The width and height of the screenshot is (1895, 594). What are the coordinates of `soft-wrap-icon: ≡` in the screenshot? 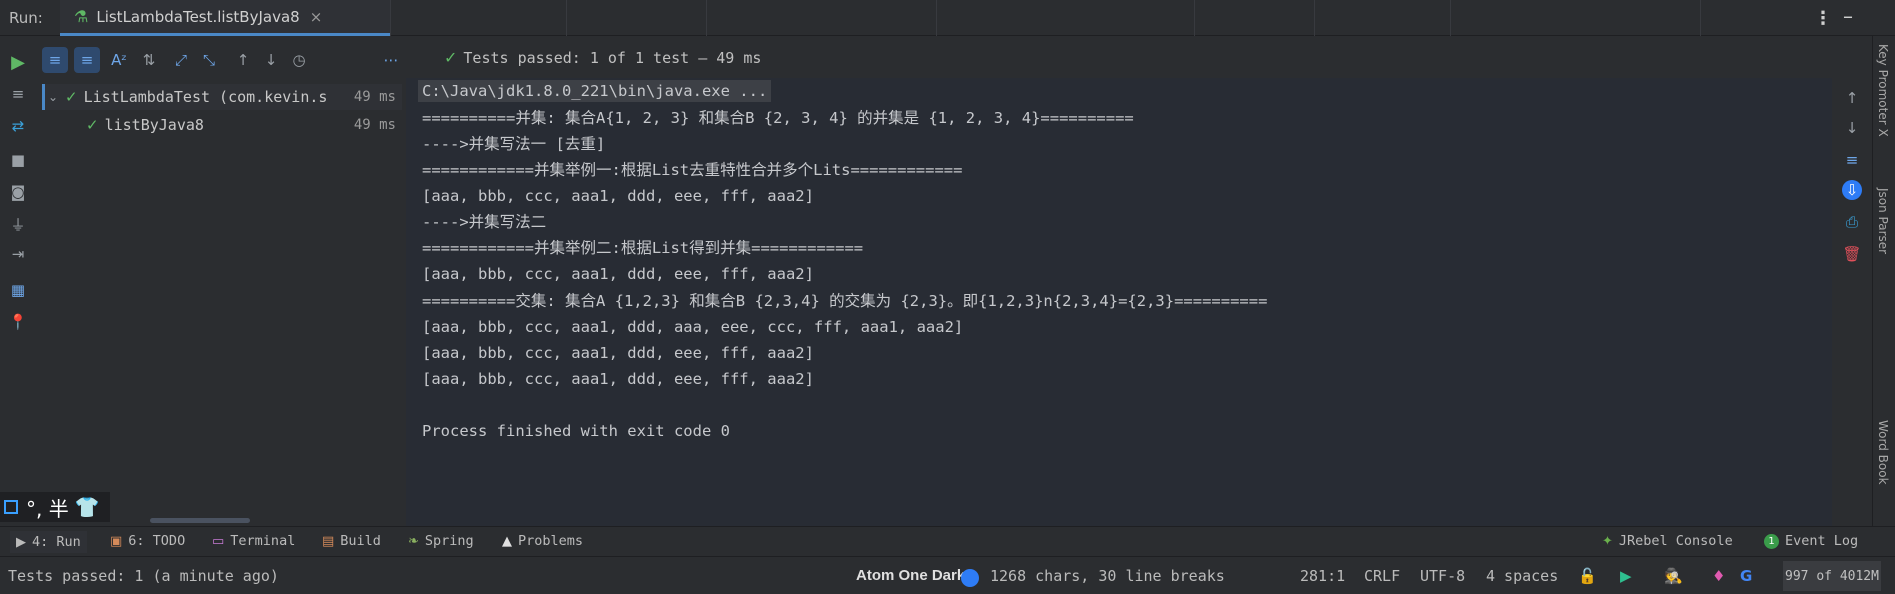 It's located at (1852, 160).